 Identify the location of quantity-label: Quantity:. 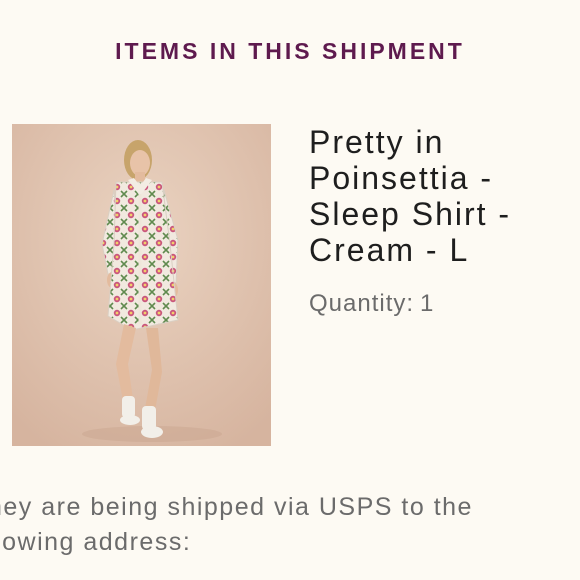
(362, 303).